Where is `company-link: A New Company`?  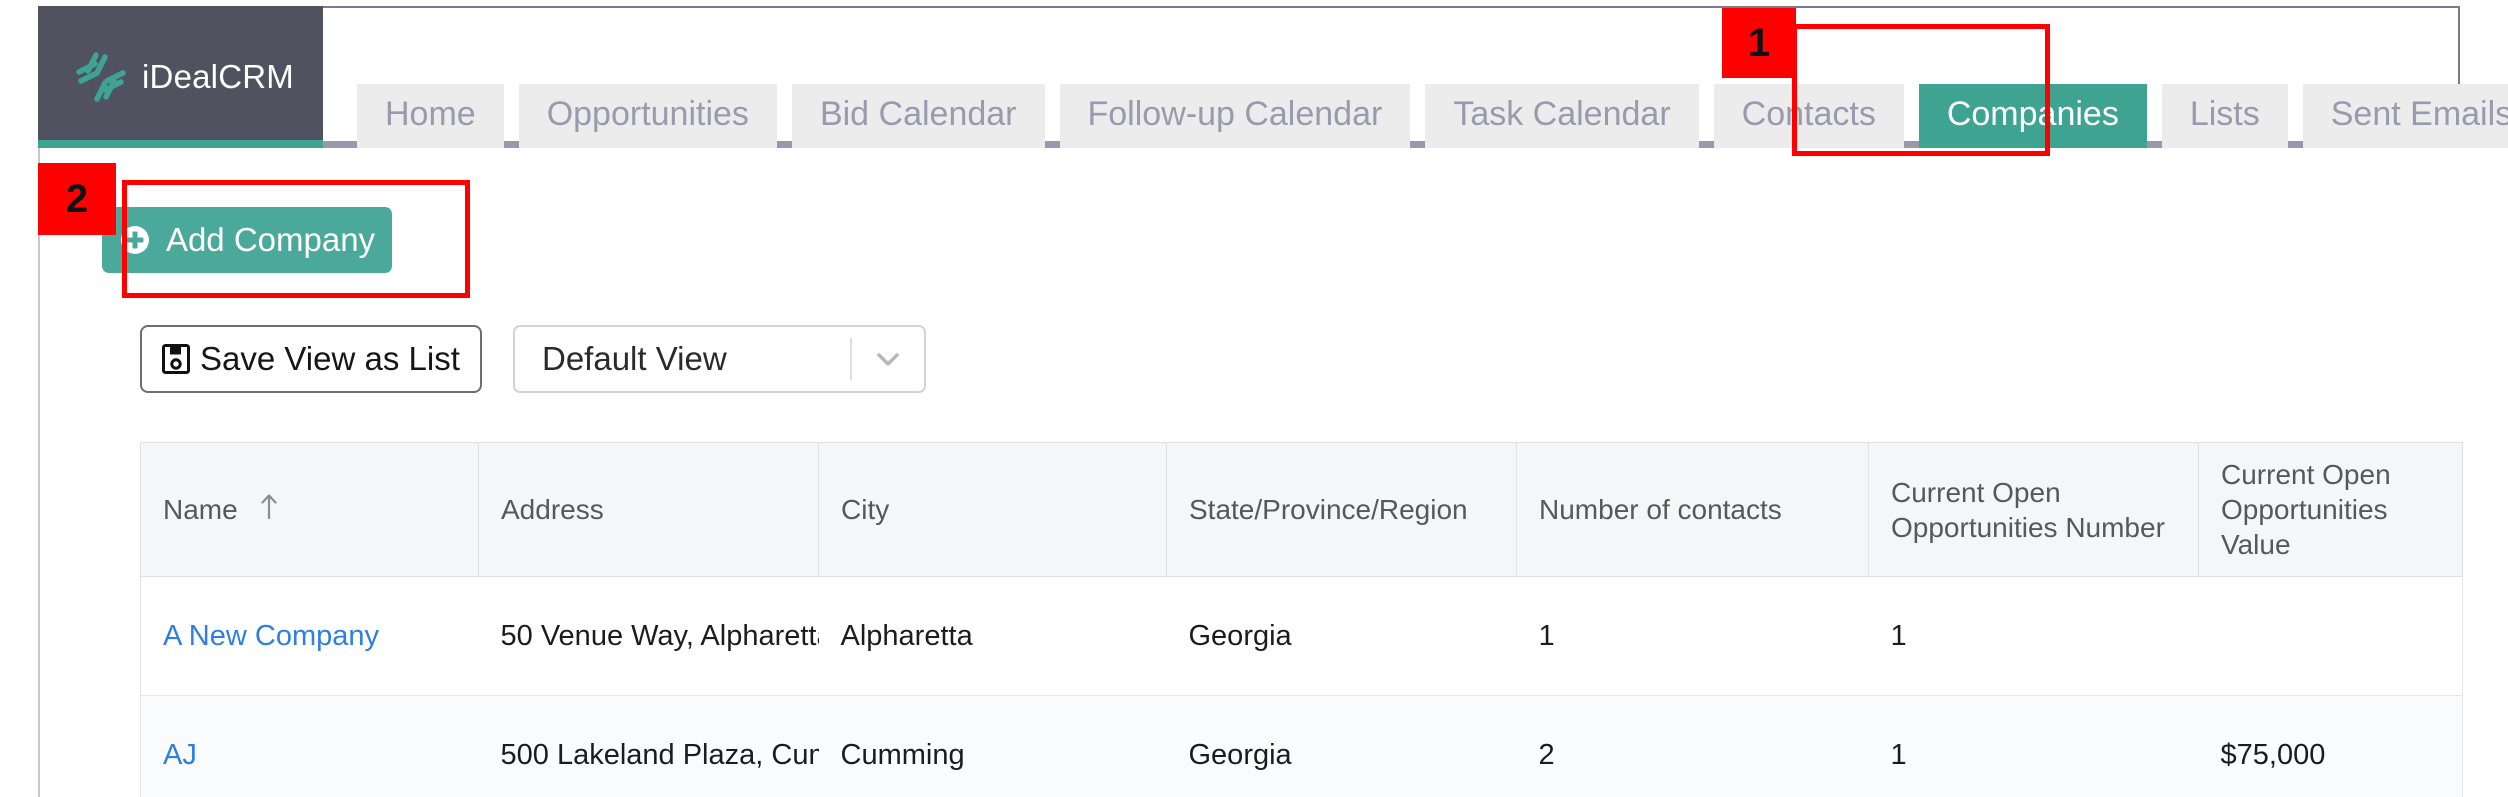
company-link: A New Company is located at coordinates (271, 636).